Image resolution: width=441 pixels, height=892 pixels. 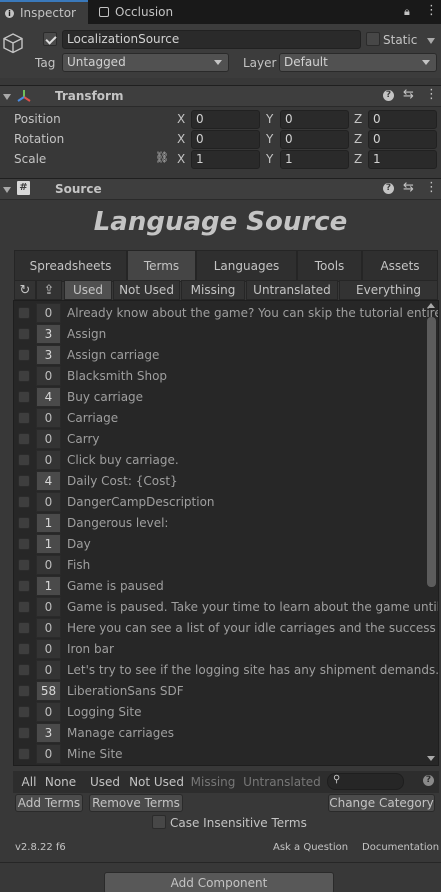 What do you see at coordinates (220, 502) in the screenshot?
I see `term-row: 0 DangerCampDescription` at bounding box center [220, 502].